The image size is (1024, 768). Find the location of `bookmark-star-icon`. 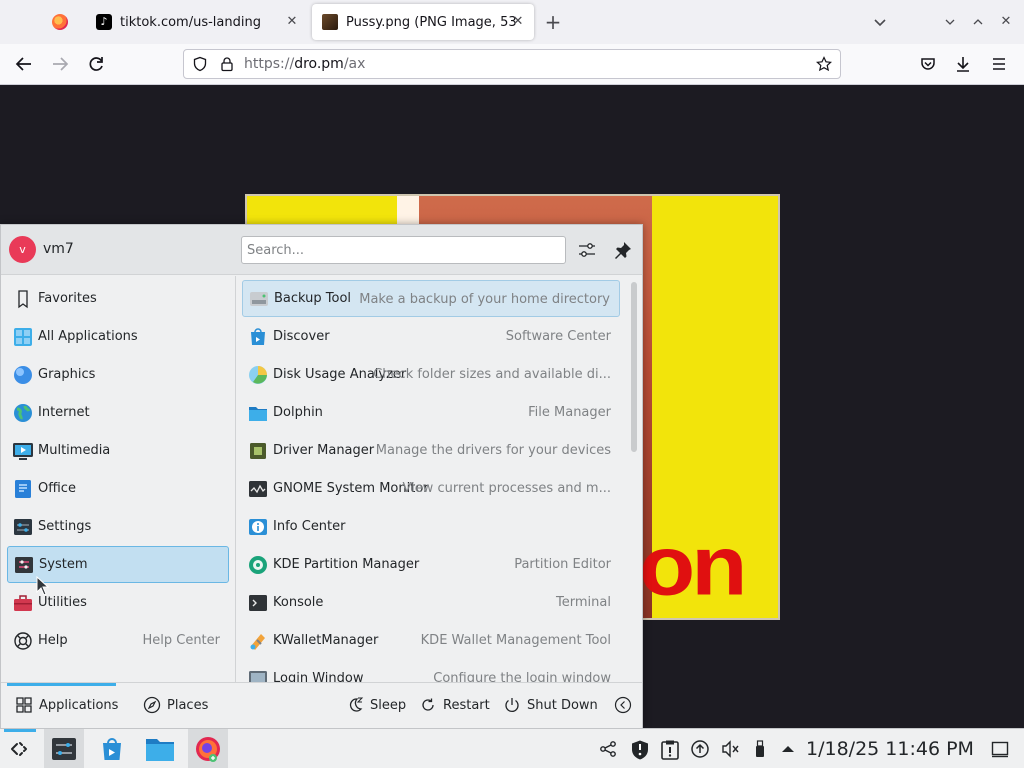

bookmark-star-icon is located at coordinates (824, 64).